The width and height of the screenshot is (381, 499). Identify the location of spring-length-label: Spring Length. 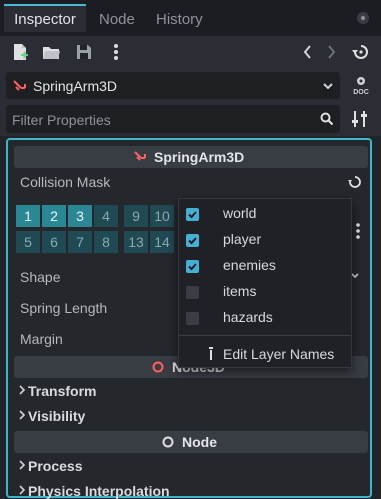
(64, 308).